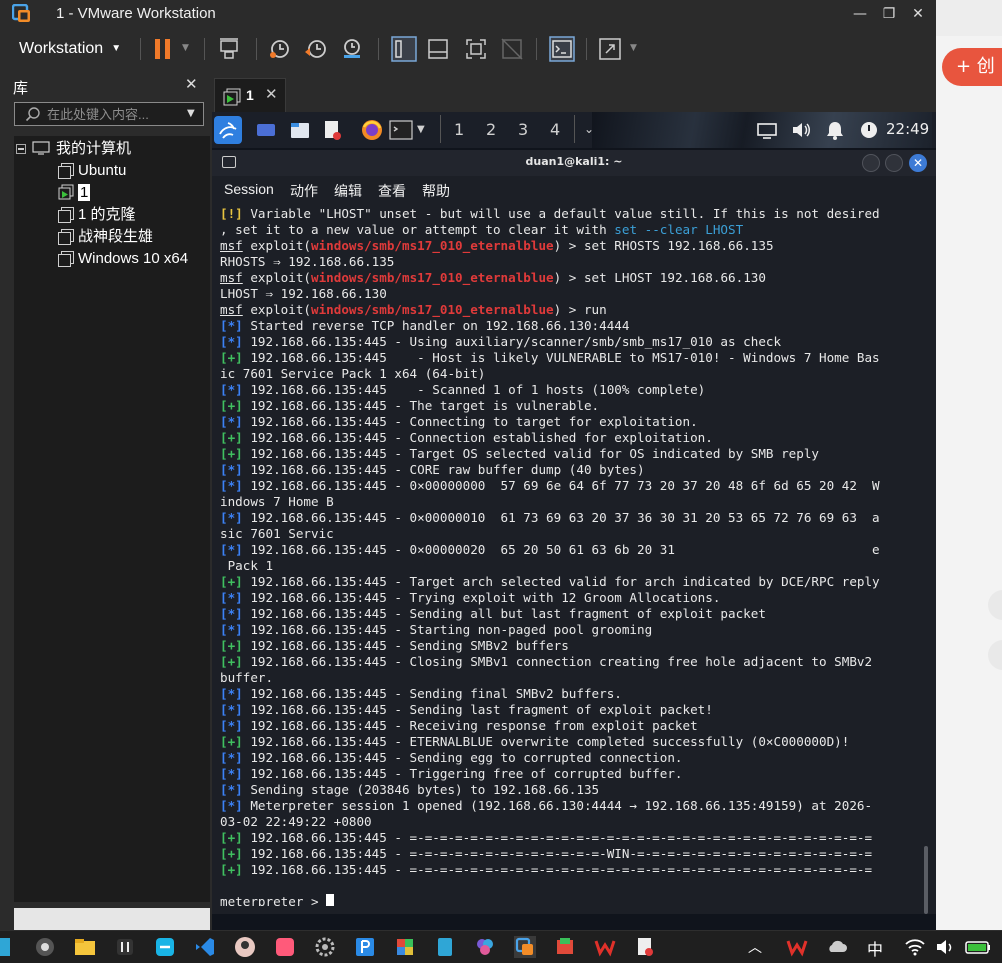 This screenshot has height=963, width=1002. Describe the element at coordinates (348, 191) in the screenshot. I see `menu-edit: 编辑` at that location.